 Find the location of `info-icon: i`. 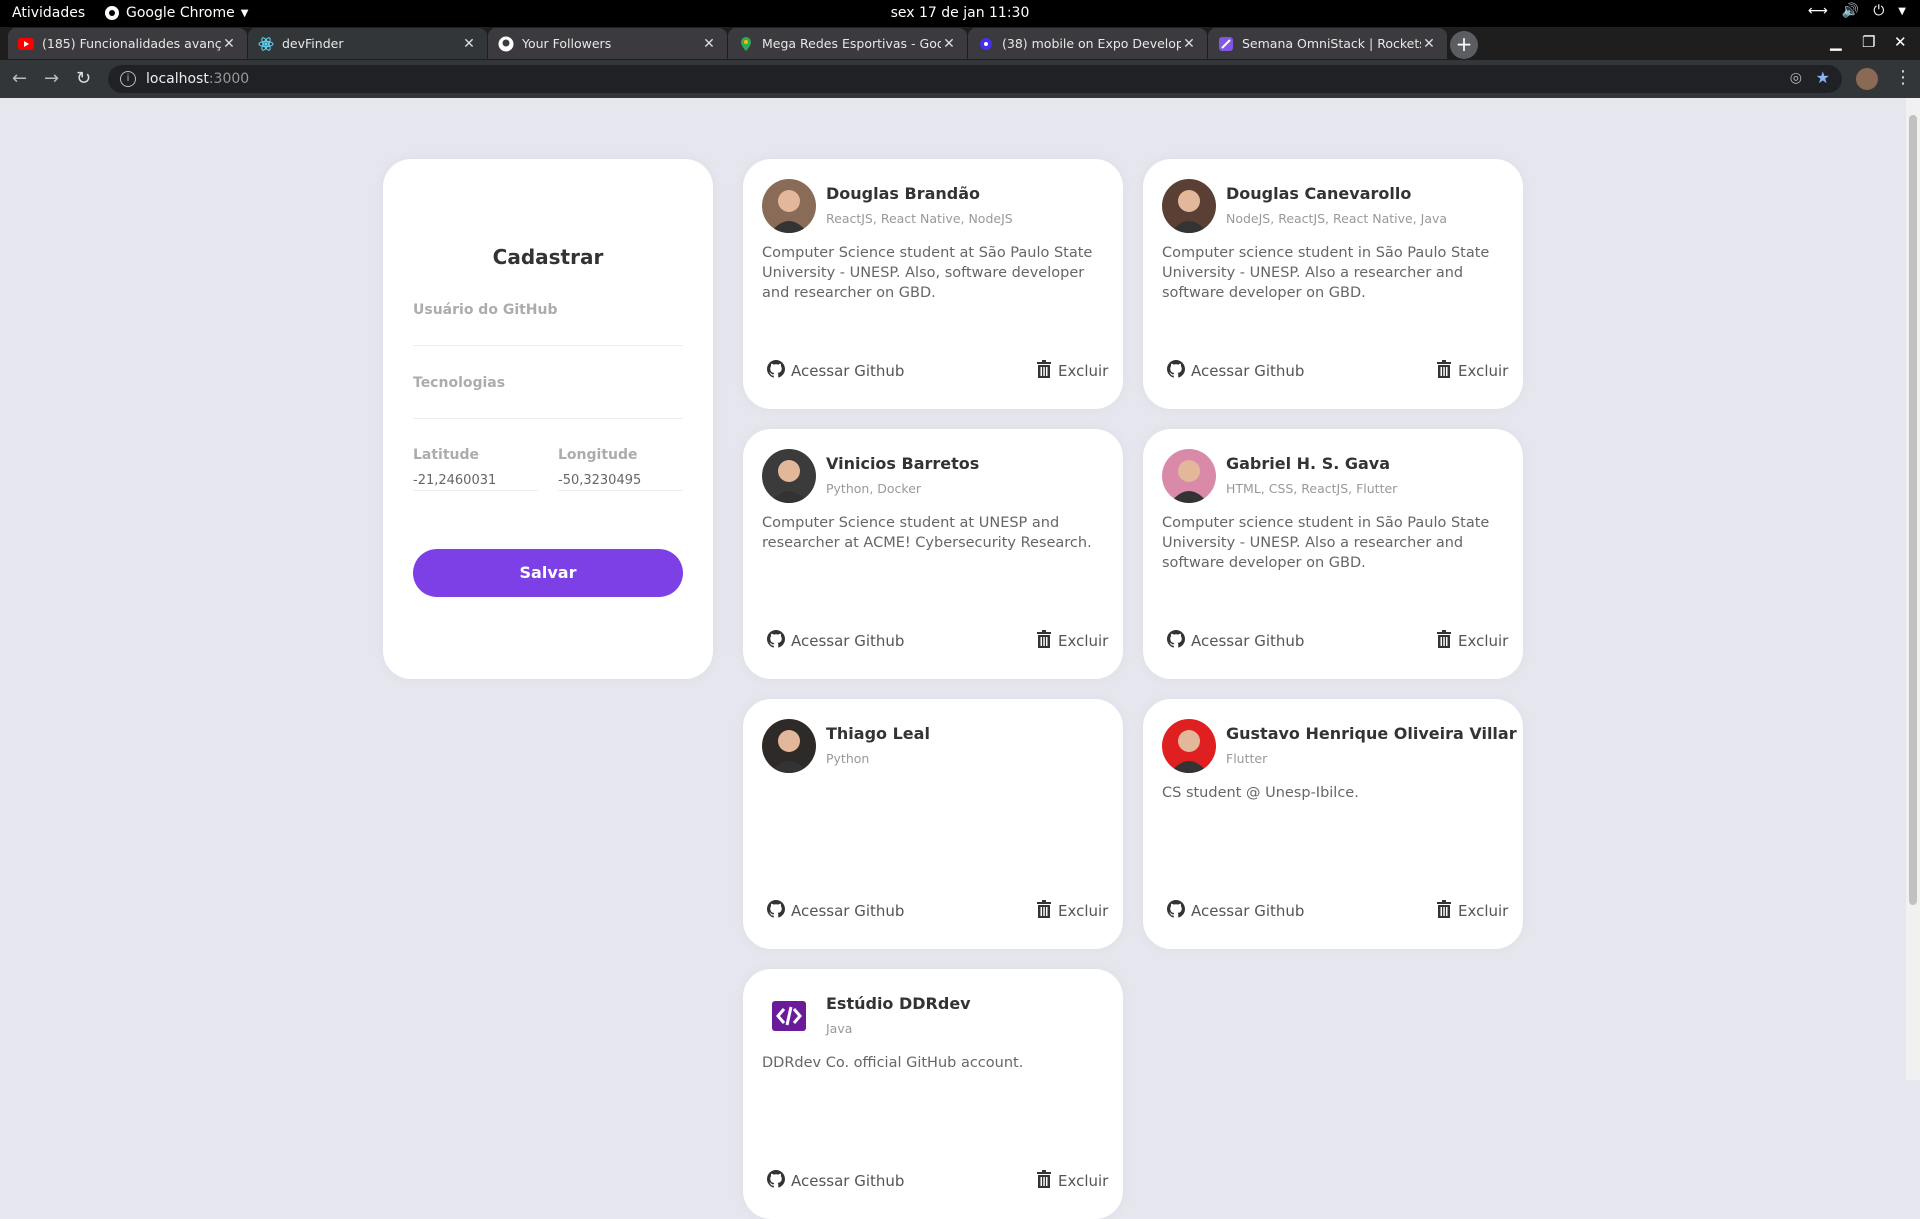

info-icon: i is located at coordinates (128, 79).